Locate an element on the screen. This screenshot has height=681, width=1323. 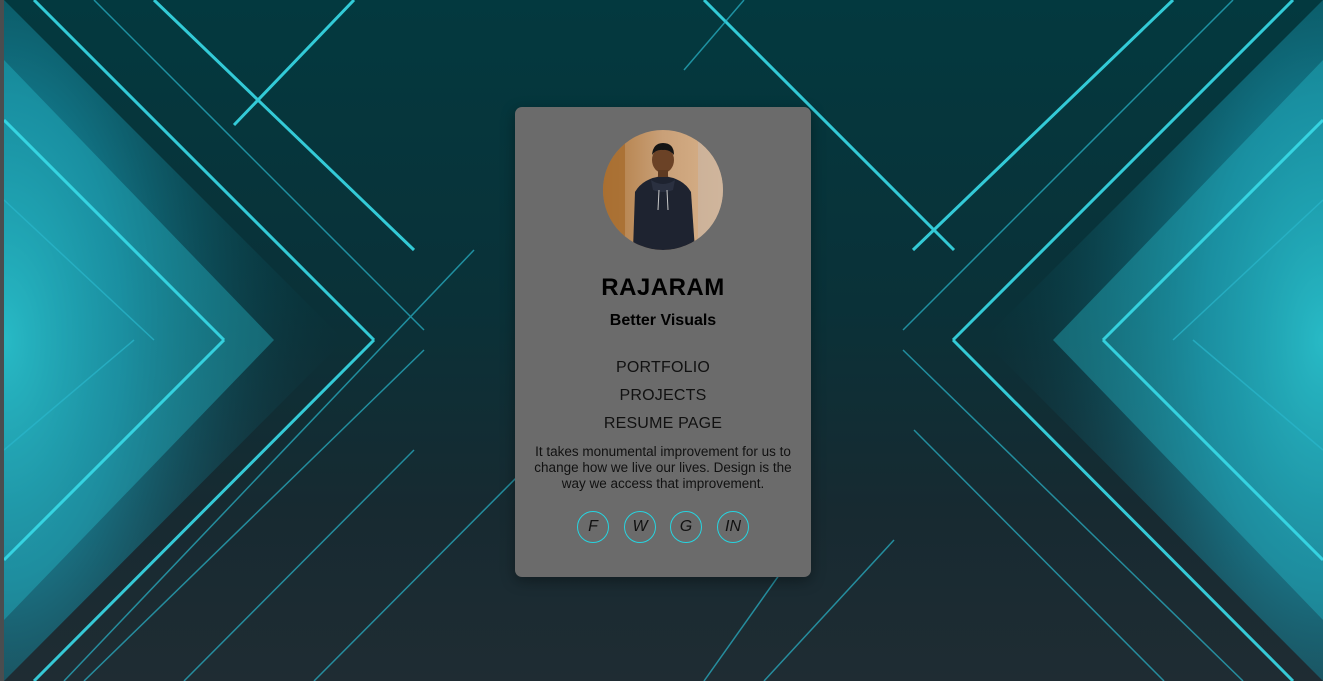
profile-name: RAJARAM is located at coordinates (663, 287).